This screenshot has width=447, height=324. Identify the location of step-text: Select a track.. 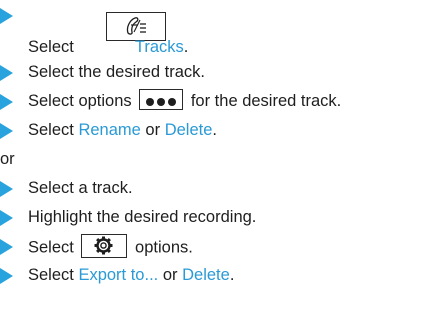
(80, 188).